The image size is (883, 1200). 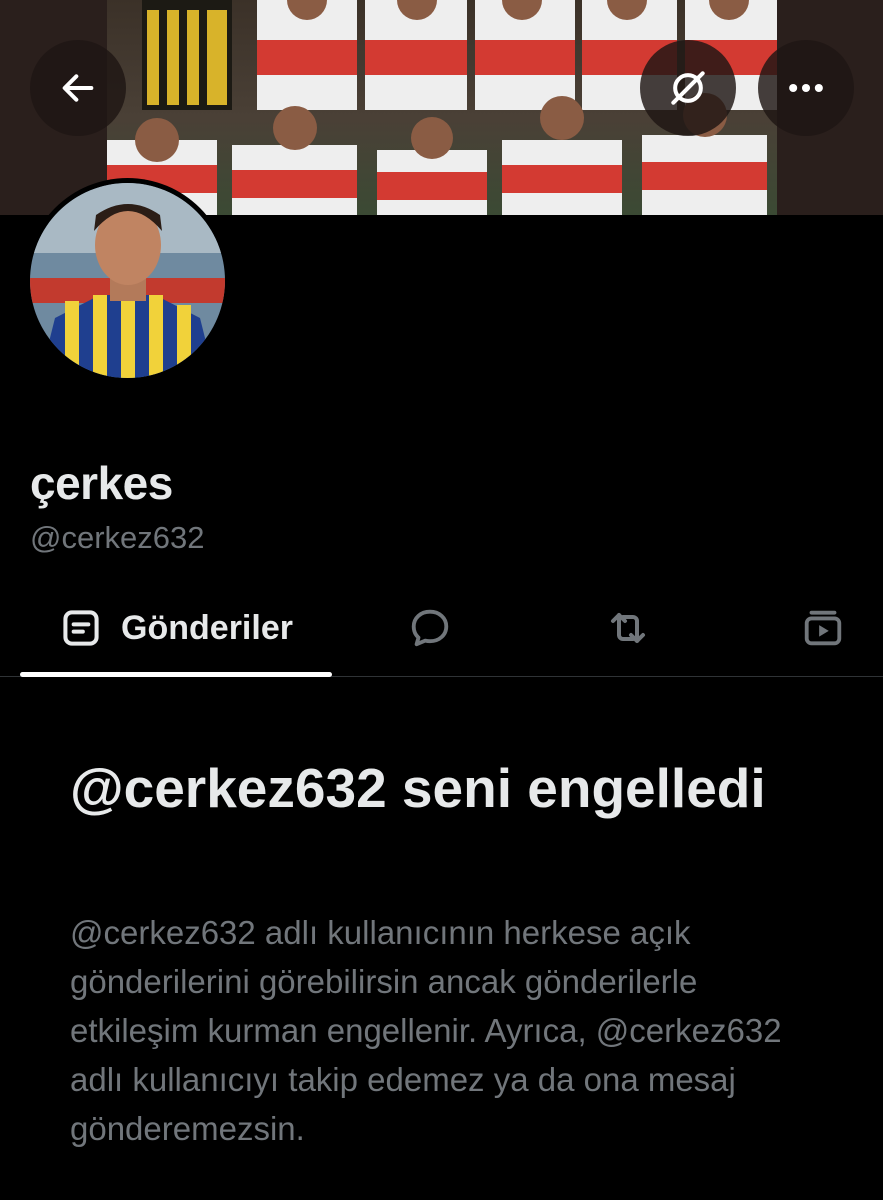 What do you see at coordinates (101, 483) in the screenshot?
I see `display-name: çerkes` at bounding box center [101, 483].